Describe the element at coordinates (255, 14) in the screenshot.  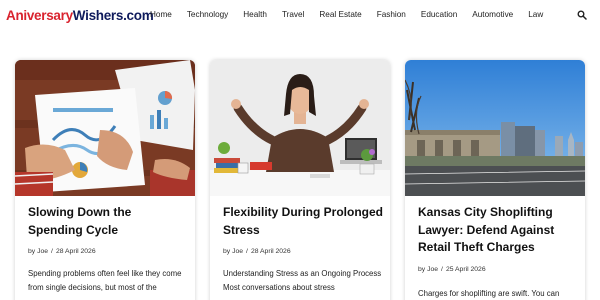
I see `nav-item-health: Health` at that location.